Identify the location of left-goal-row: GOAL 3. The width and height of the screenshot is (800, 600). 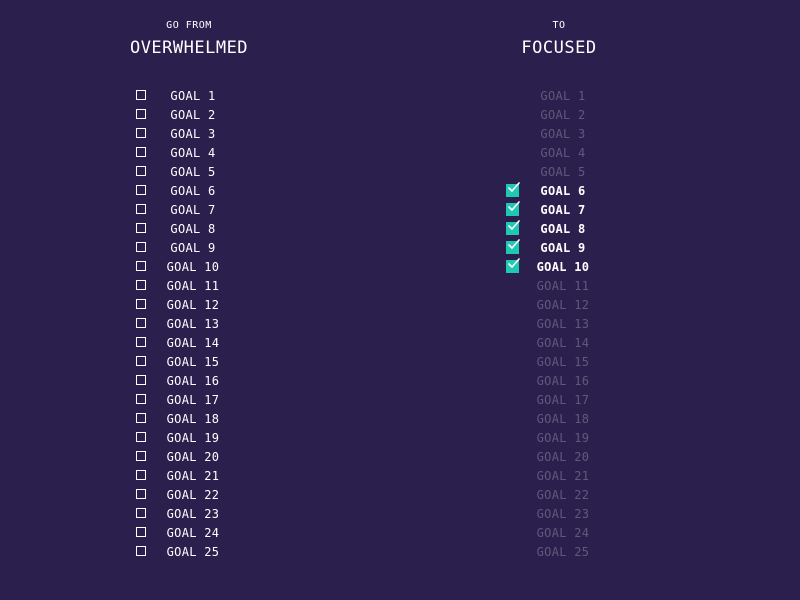
(189, 134).